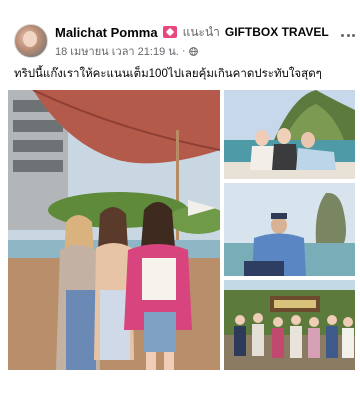 The width and height of the screenshot is (360, 396). What do you see at coordinates (193, 51) in the screenshot?
I see `globe-icon` at bounding box center [193, 51].